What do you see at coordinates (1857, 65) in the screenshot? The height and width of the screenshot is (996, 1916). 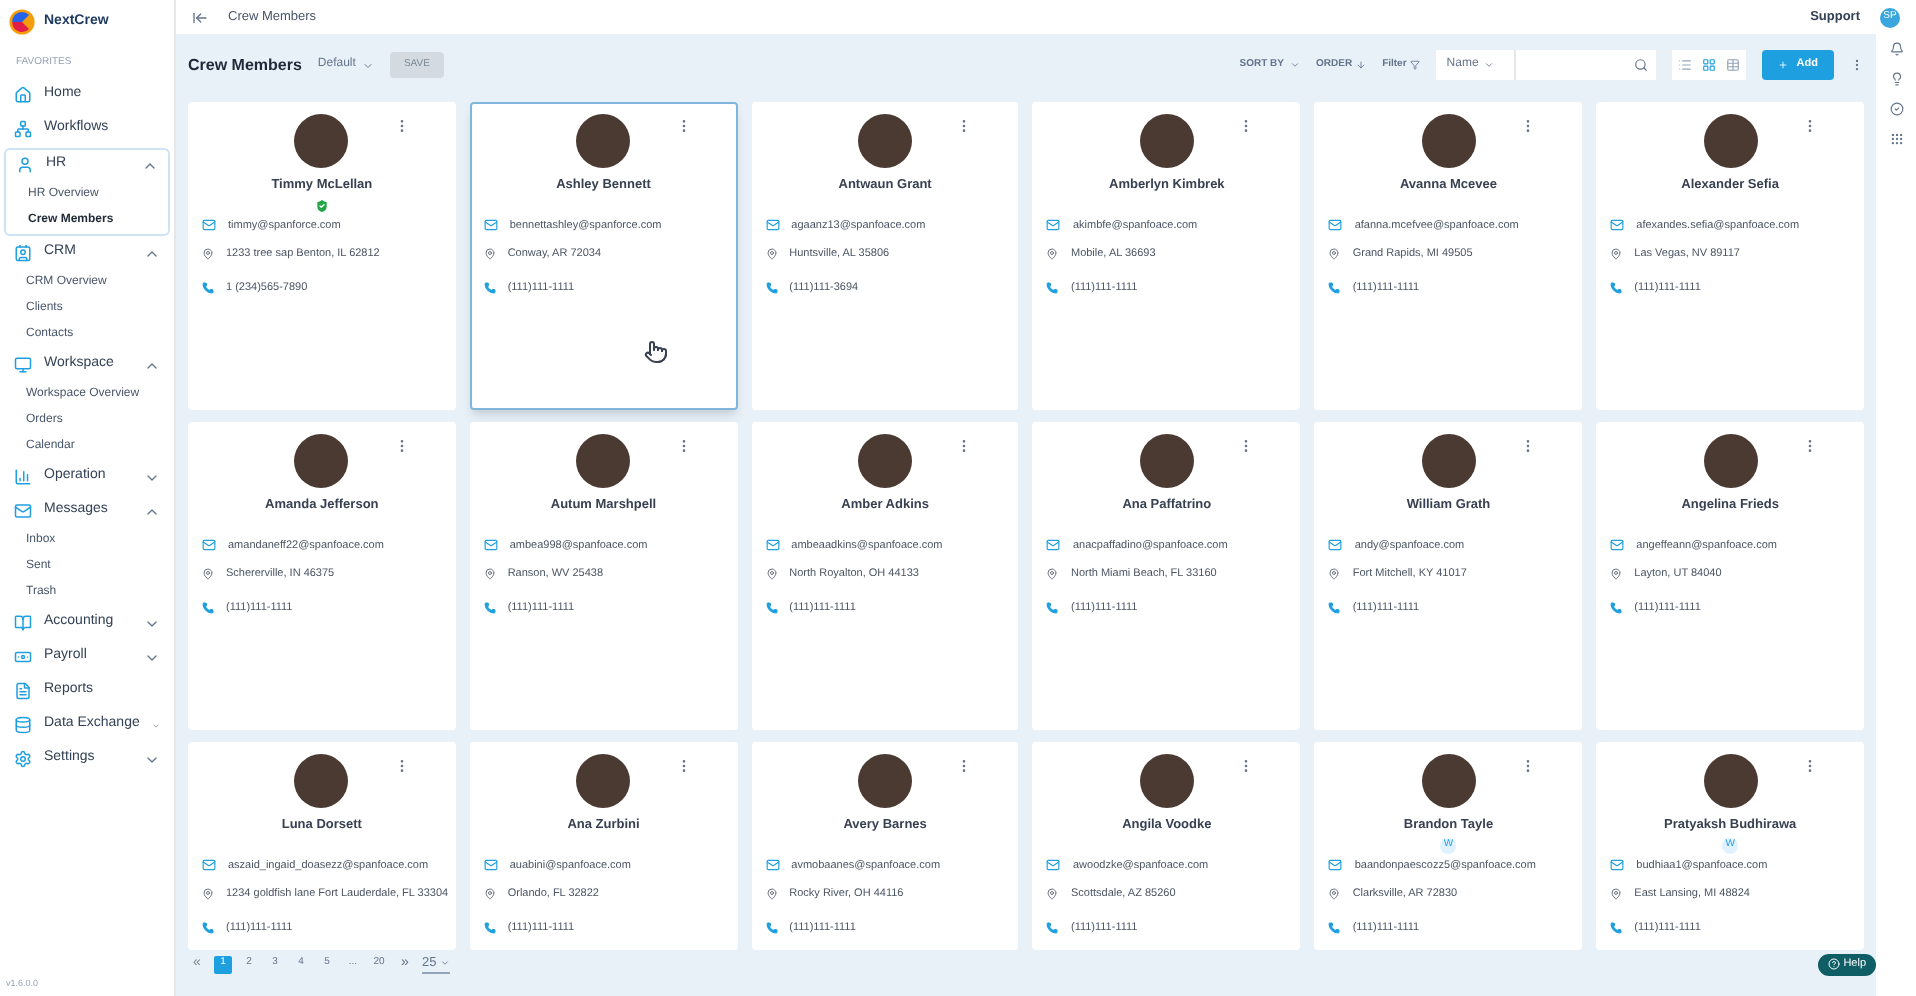 I see `more-icon` at bounding box center [1857, 65].